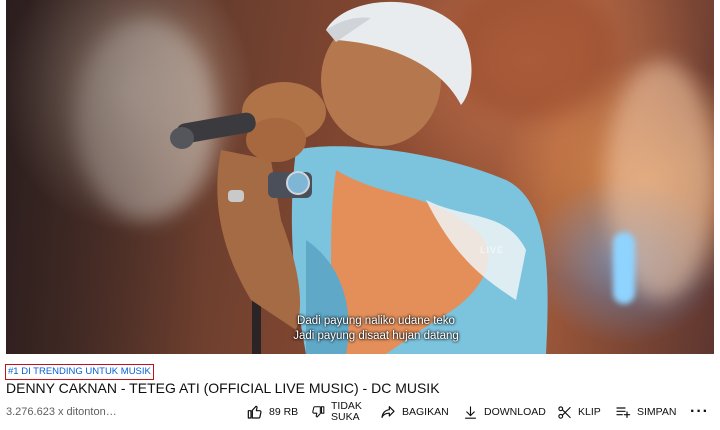 The height and width of the screenshot is (430, 720). I want to click on more-icon: ···, so click(699, 411).